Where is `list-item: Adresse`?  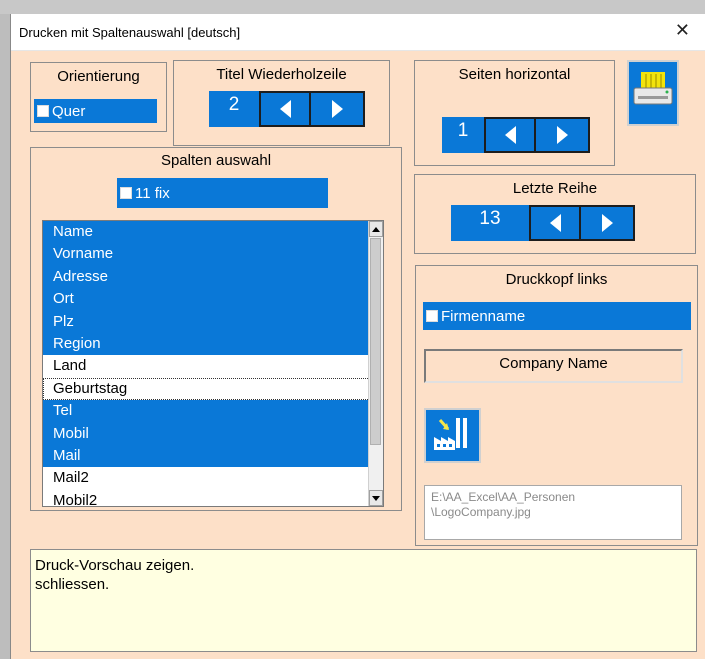 list-item: Adresse is located at coordinates (206, 277).